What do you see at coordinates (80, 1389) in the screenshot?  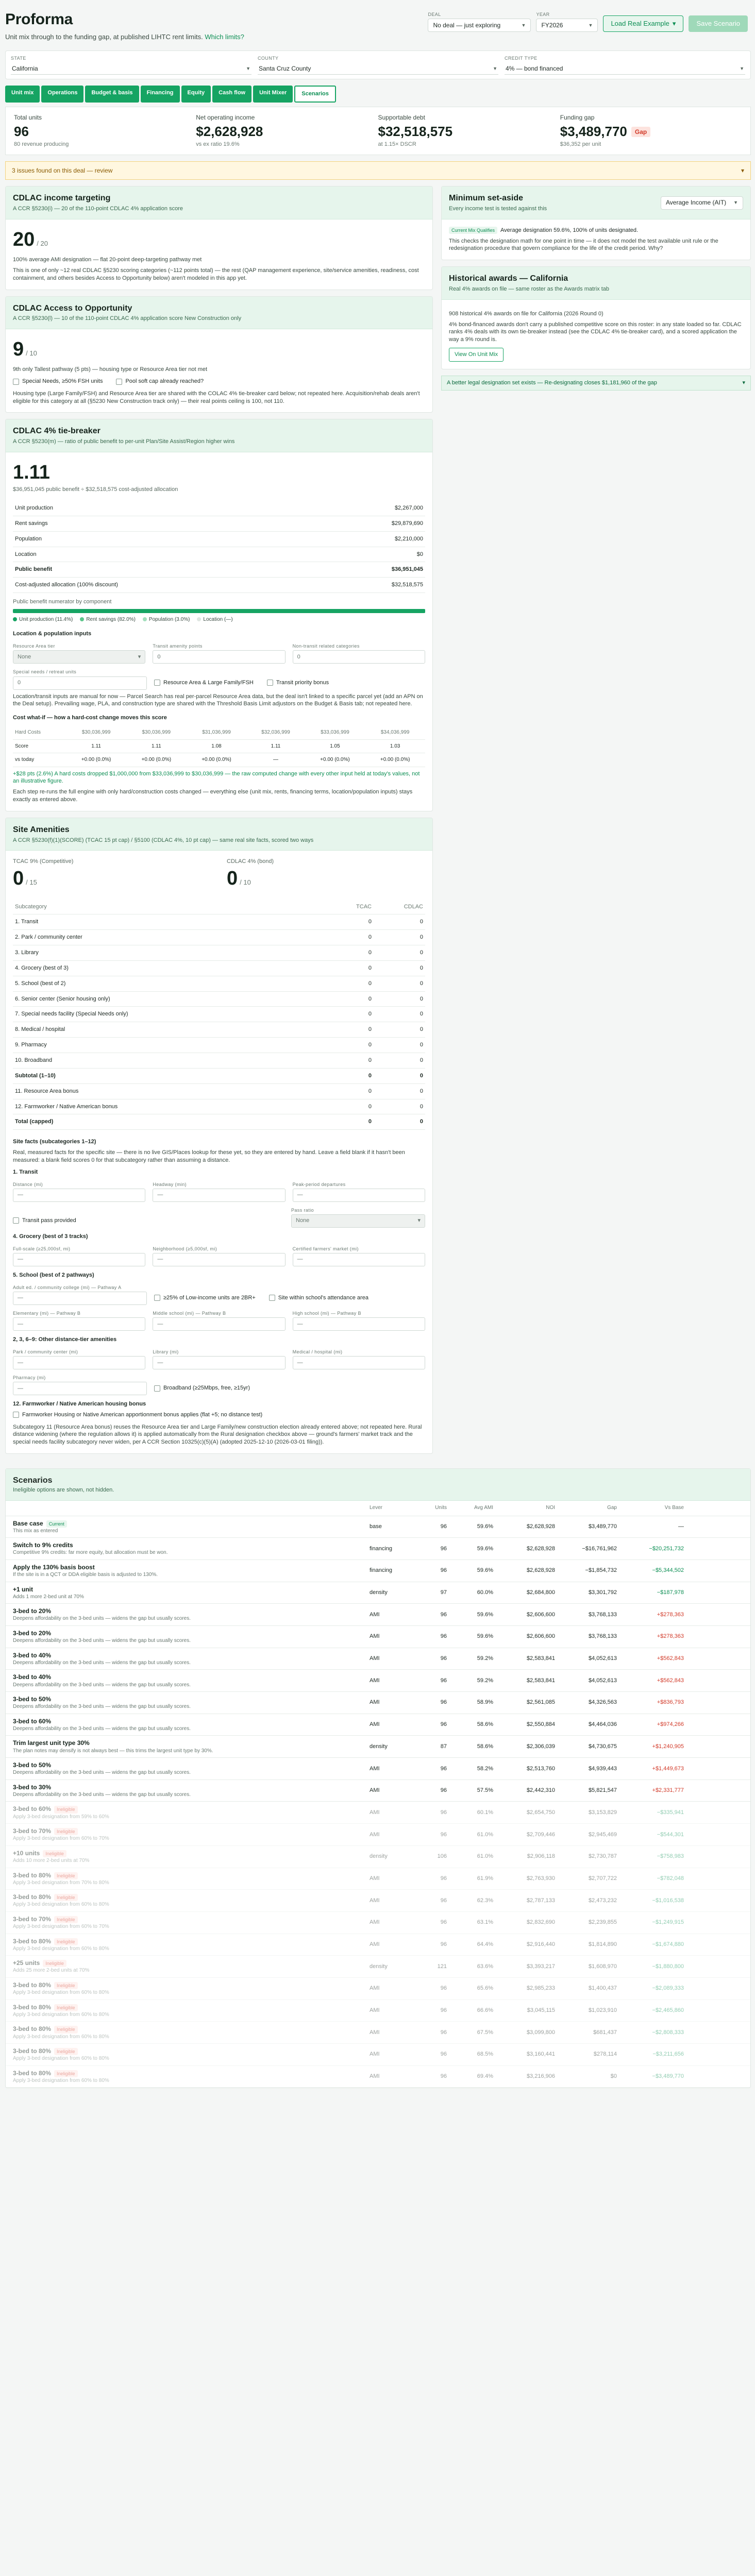 I see `pharmacy-input: —` at bounding box center [80, 1389].